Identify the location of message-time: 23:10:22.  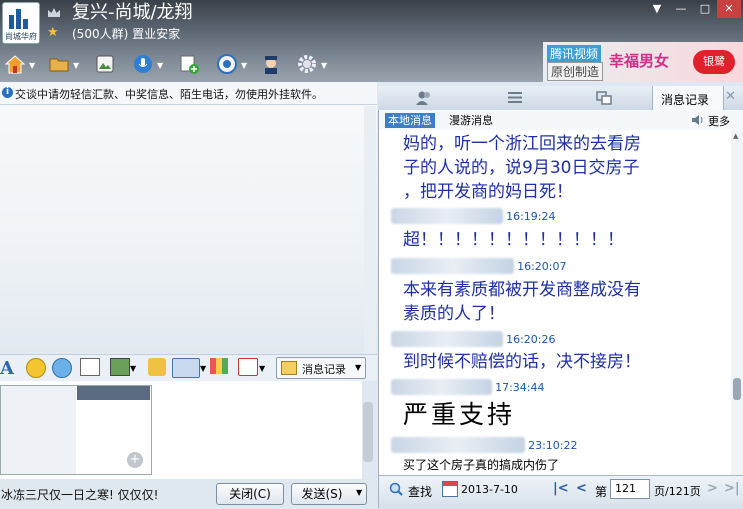
(553, 445).